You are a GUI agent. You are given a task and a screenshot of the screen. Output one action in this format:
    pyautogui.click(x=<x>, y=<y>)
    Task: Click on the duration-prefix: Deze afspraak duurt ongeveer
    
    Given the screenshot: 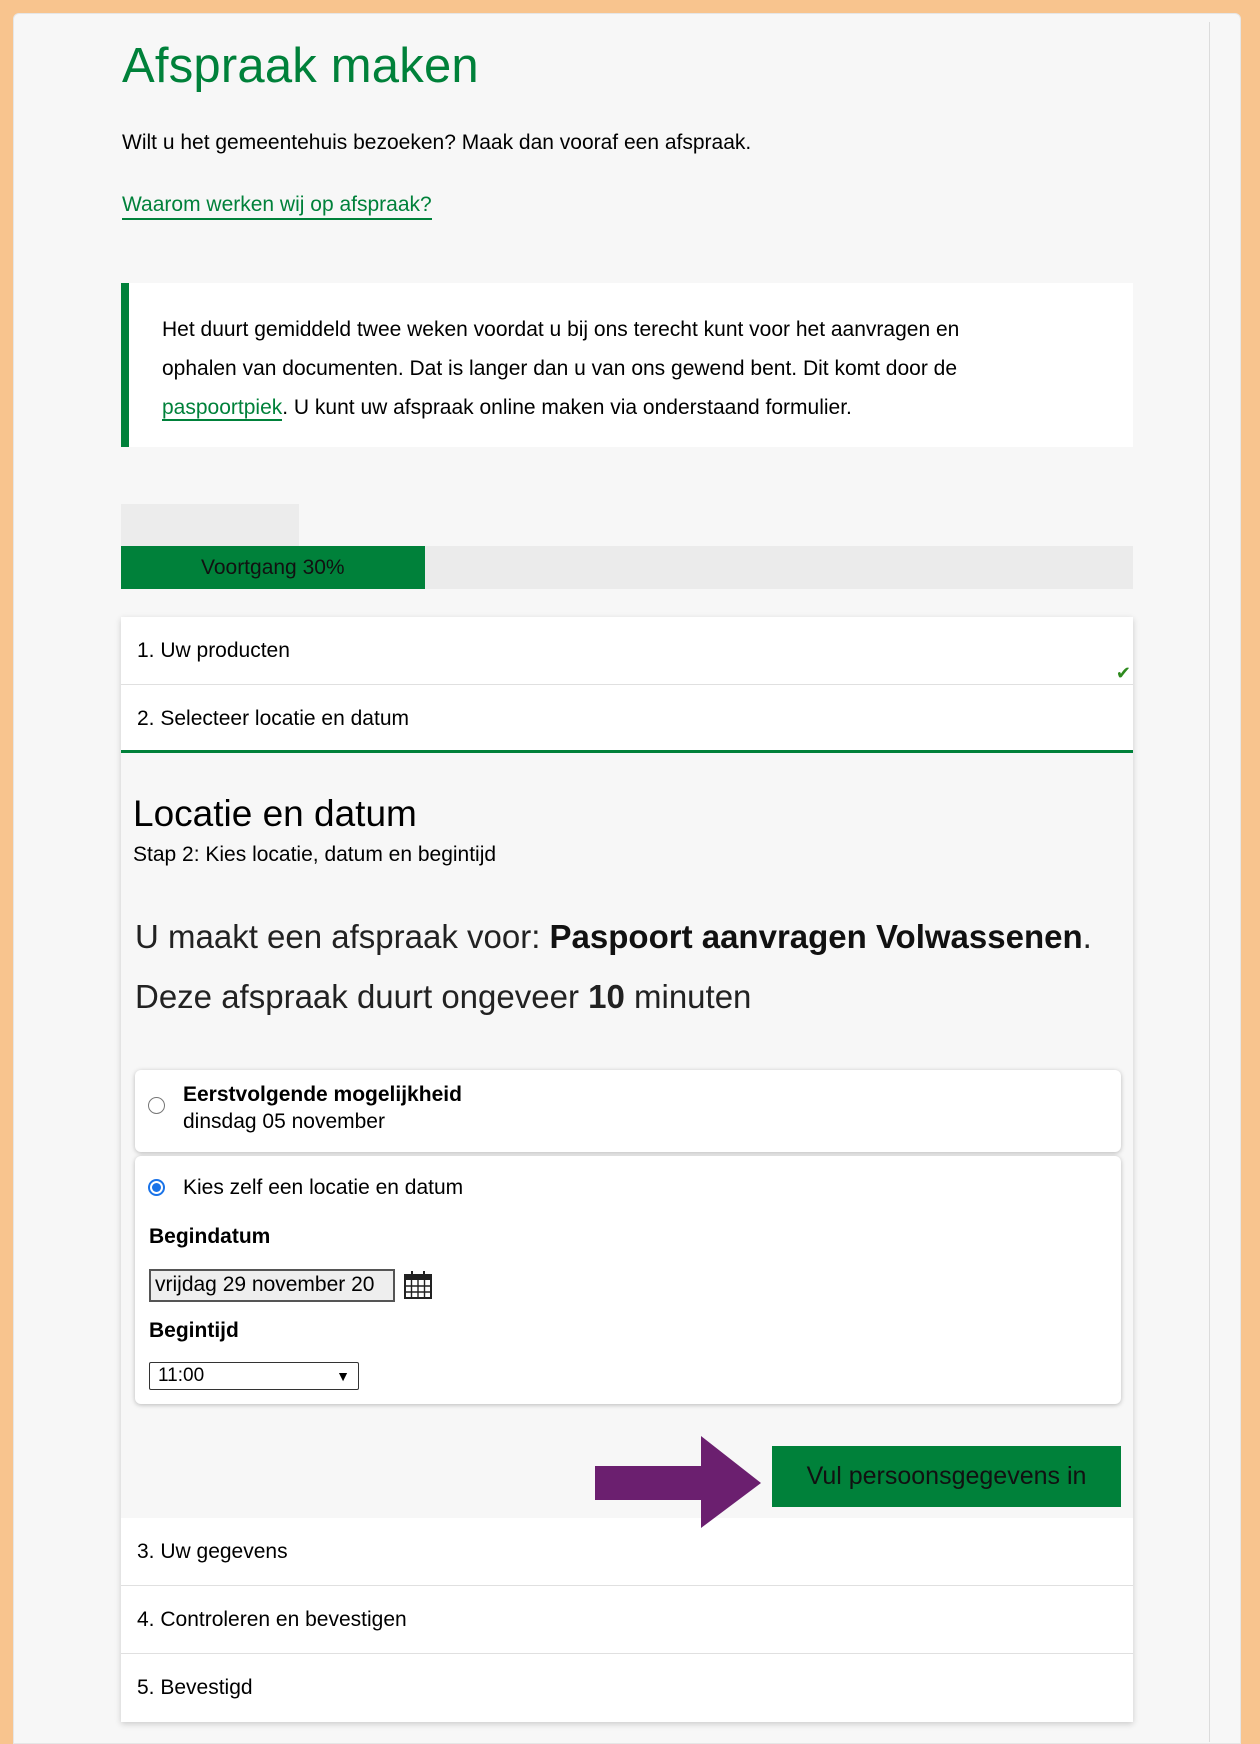 What is the action you would take?
    pyautogui.click(x=362, y=996)
    